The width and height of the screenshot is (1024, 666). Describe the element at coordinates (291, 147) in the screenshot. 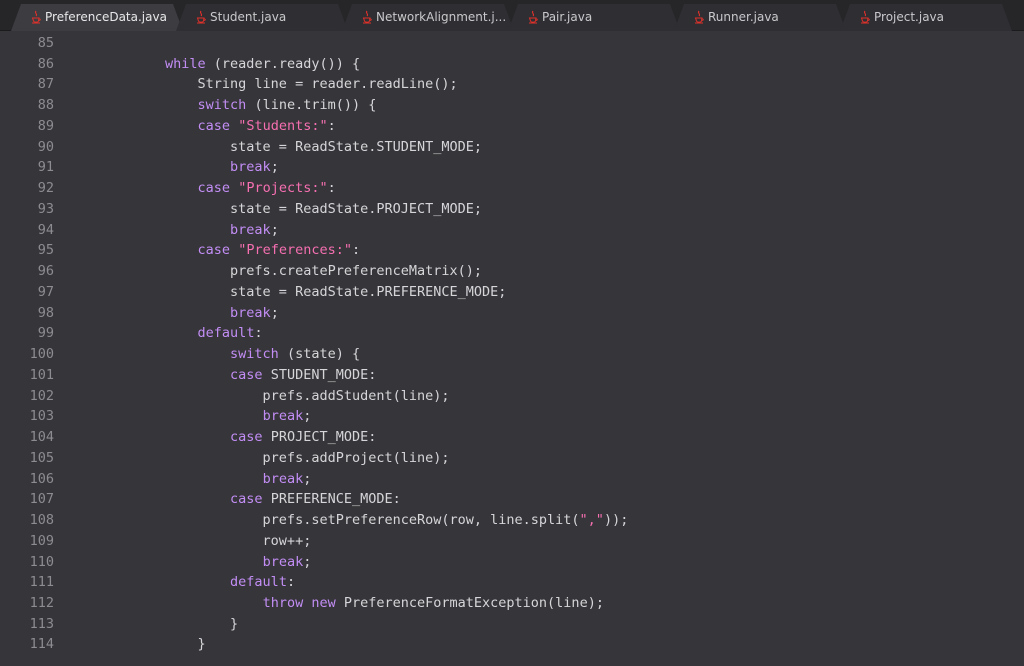

I see `code-text: state = ReadState.STUDENT_MODE;` at that location.